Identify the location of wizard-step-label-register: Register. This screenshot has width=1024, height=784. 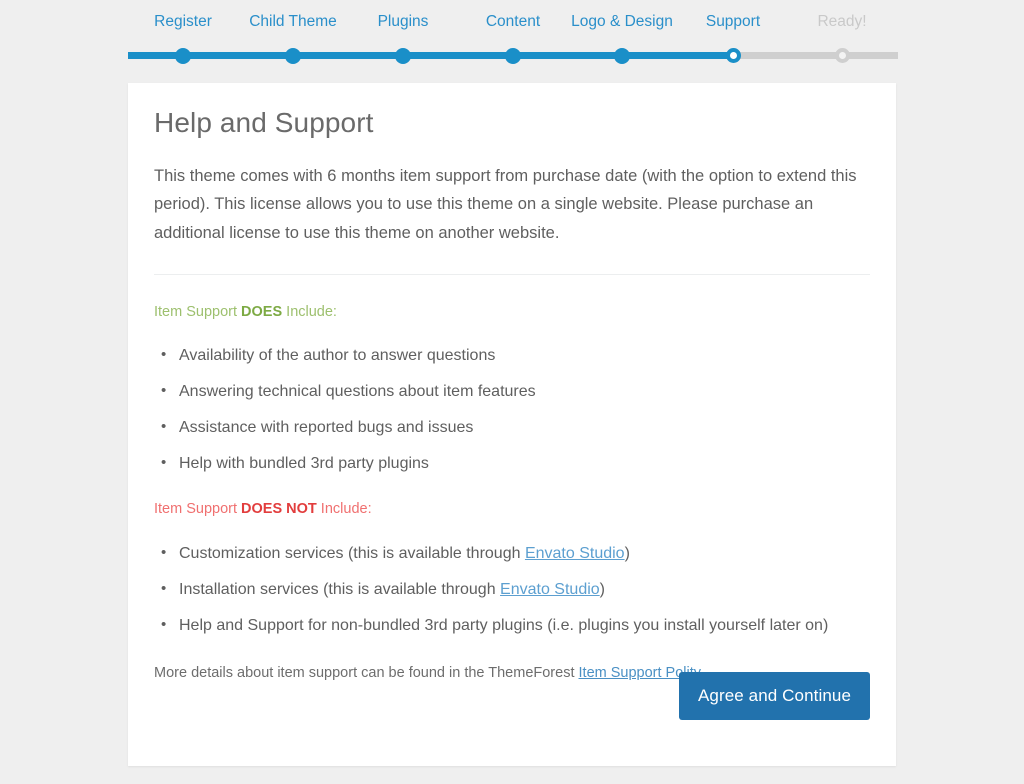
(183, 22).